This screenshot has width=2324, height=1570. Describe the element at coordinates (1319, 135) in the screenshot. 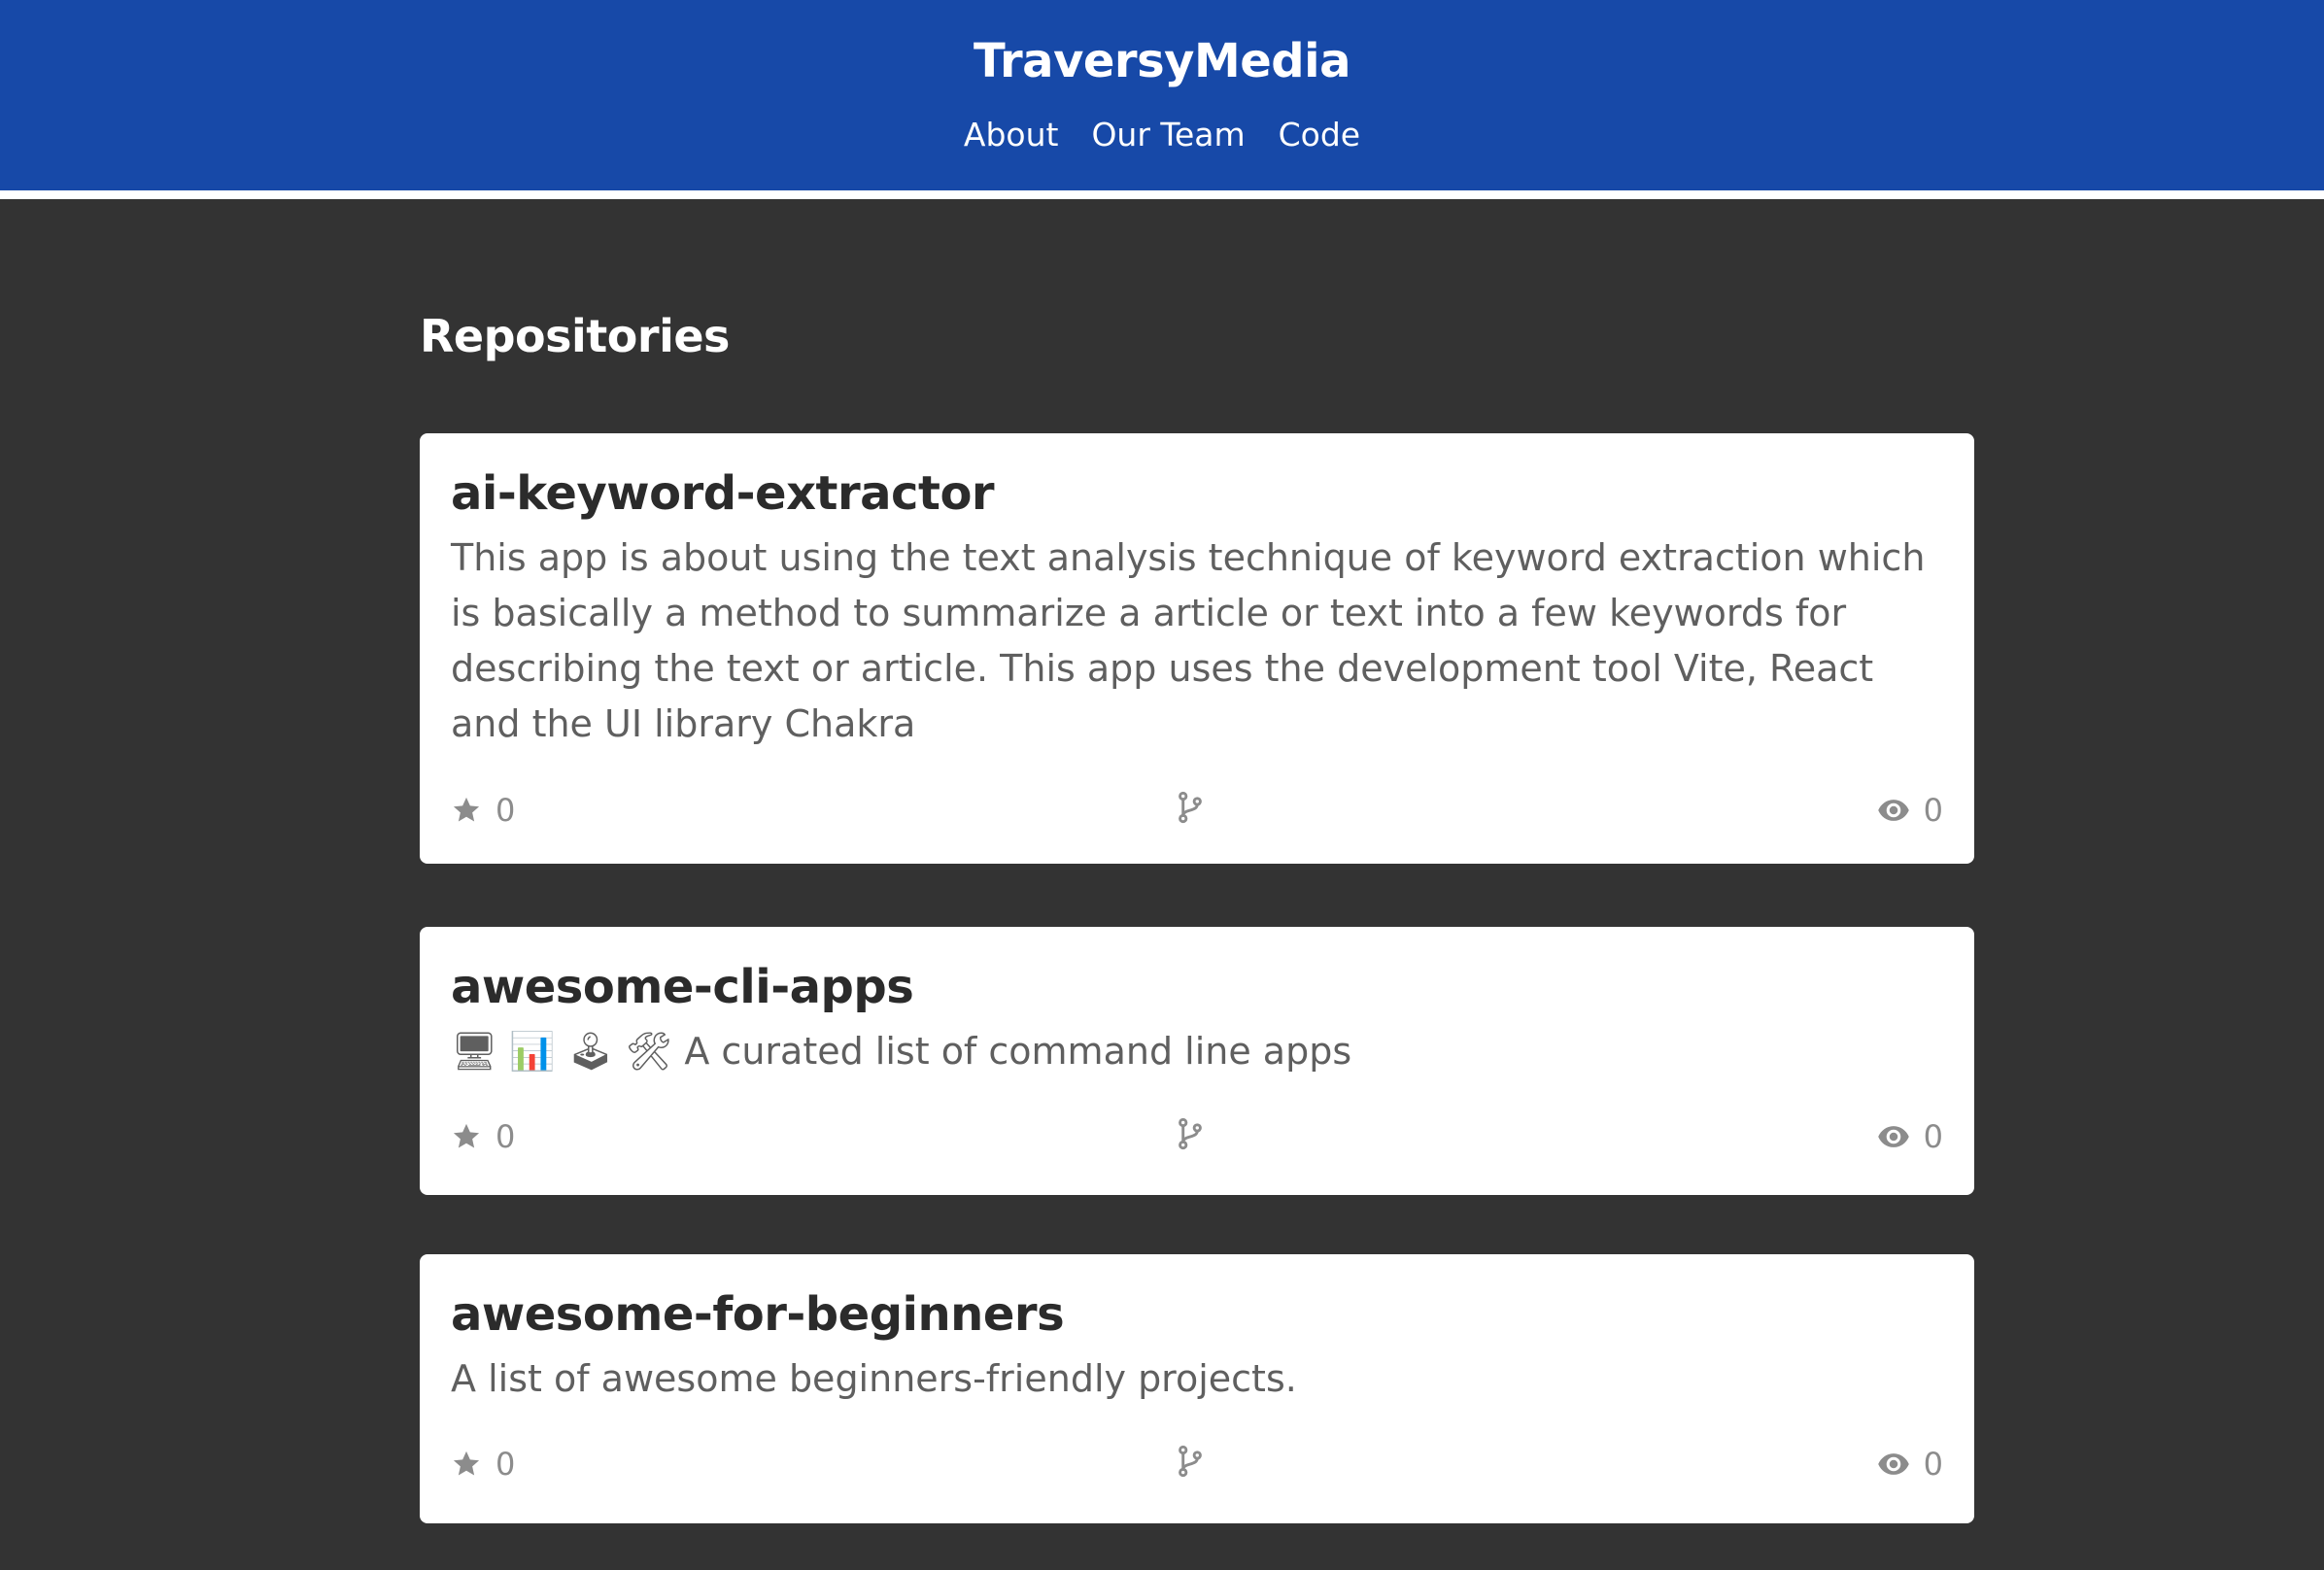

I see `nav-link-code: Code` at that location.